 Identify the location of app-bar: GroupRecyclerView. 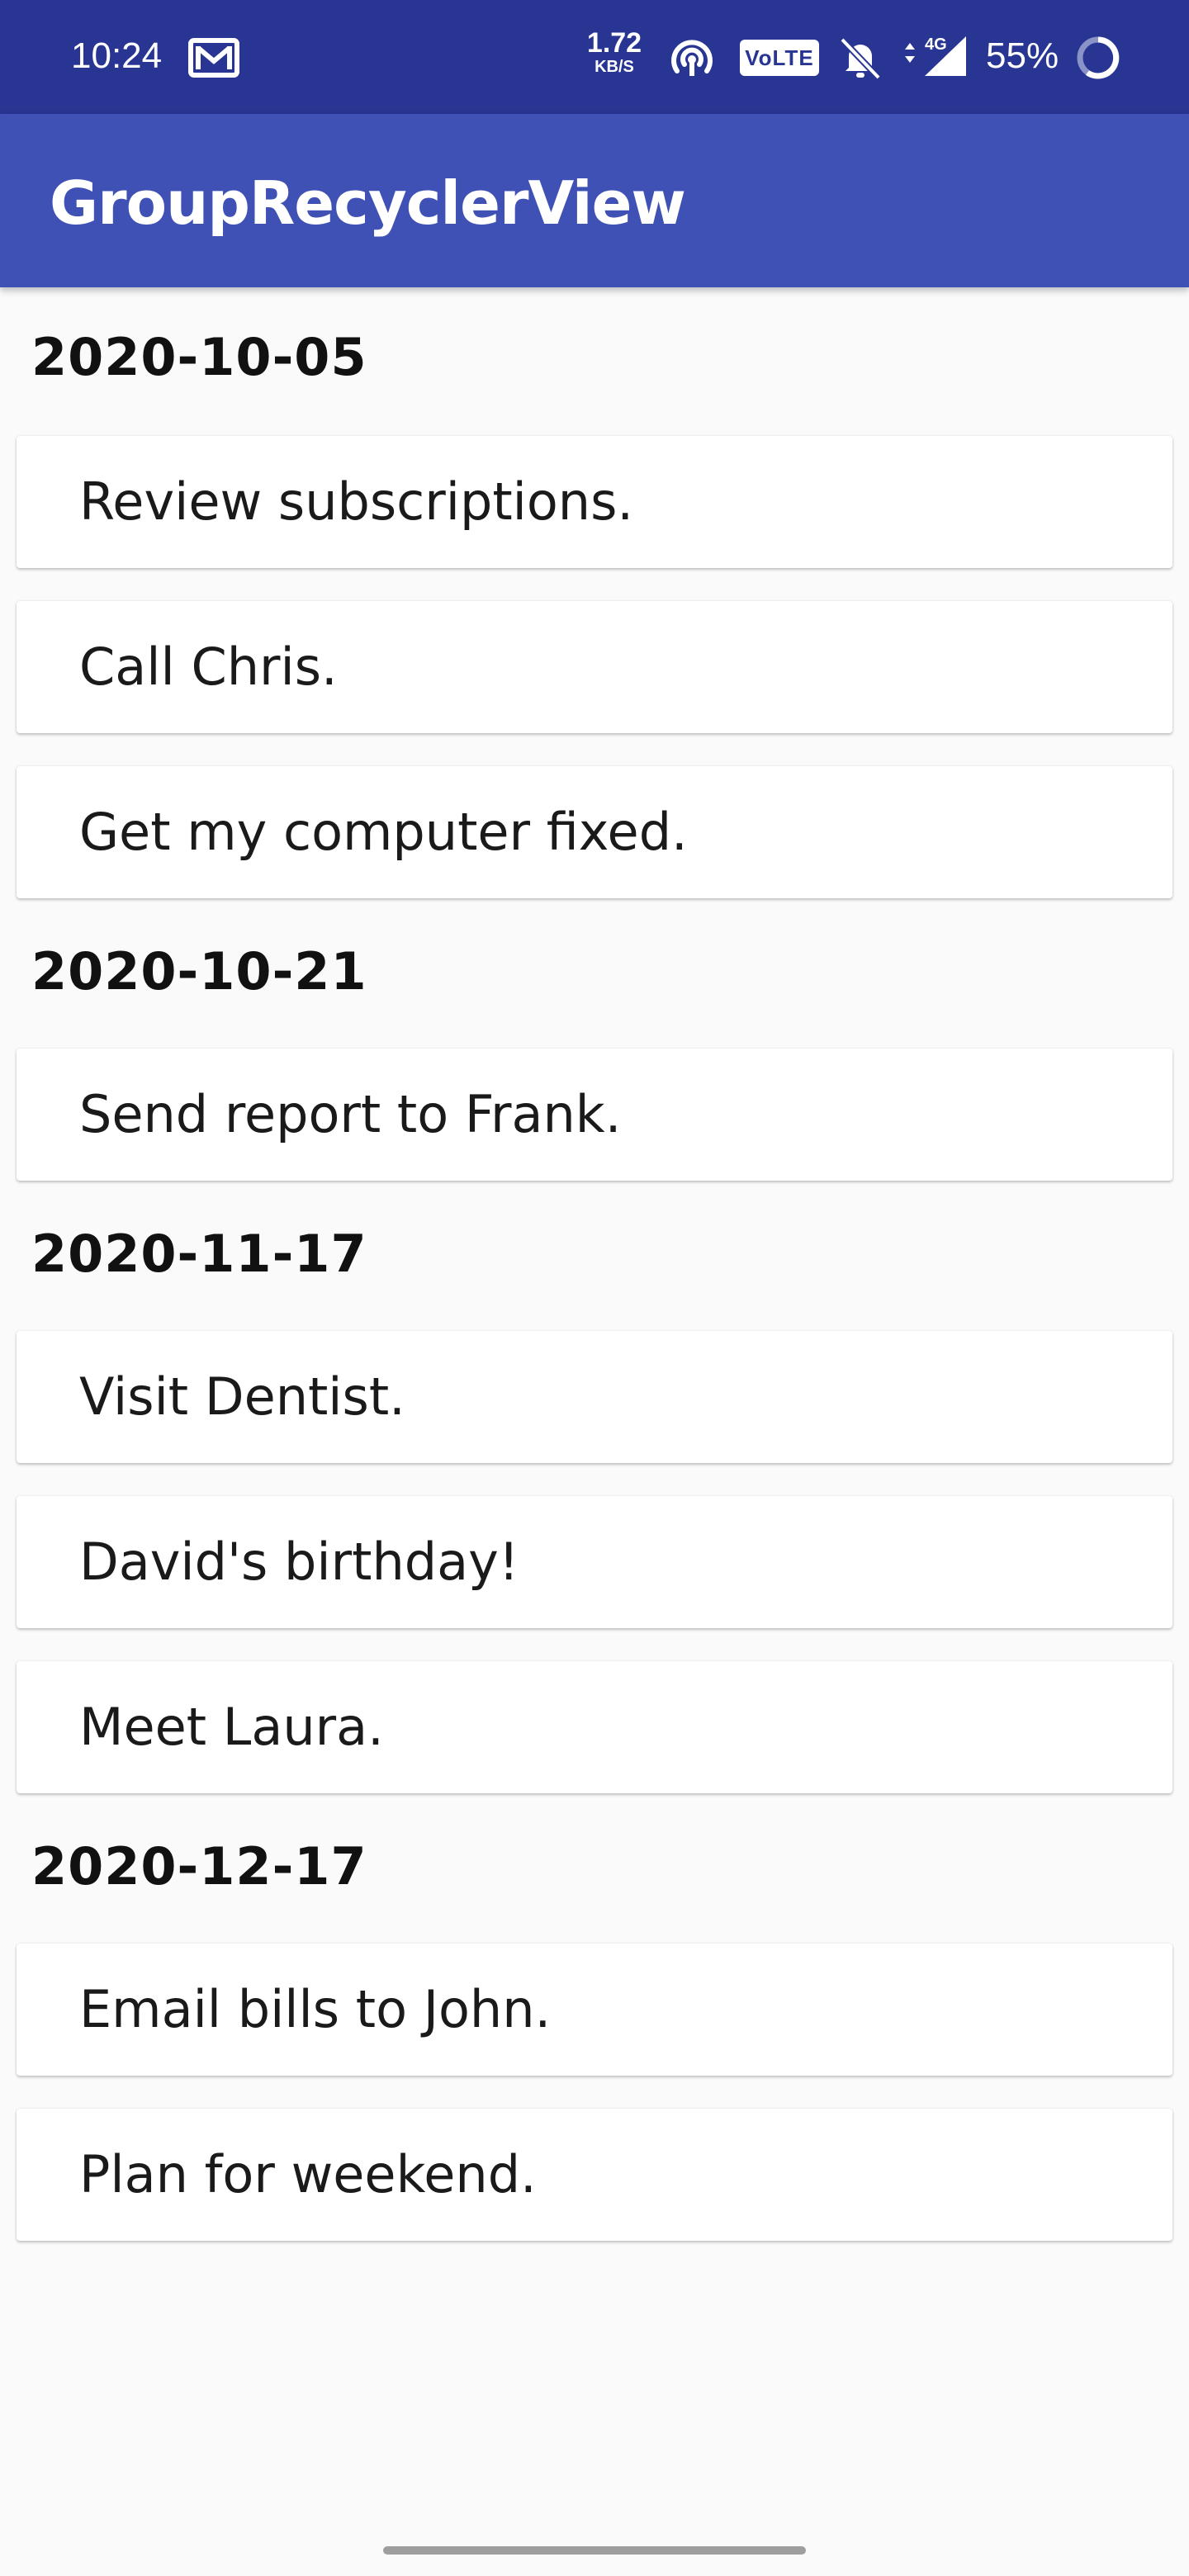
(594, 200).